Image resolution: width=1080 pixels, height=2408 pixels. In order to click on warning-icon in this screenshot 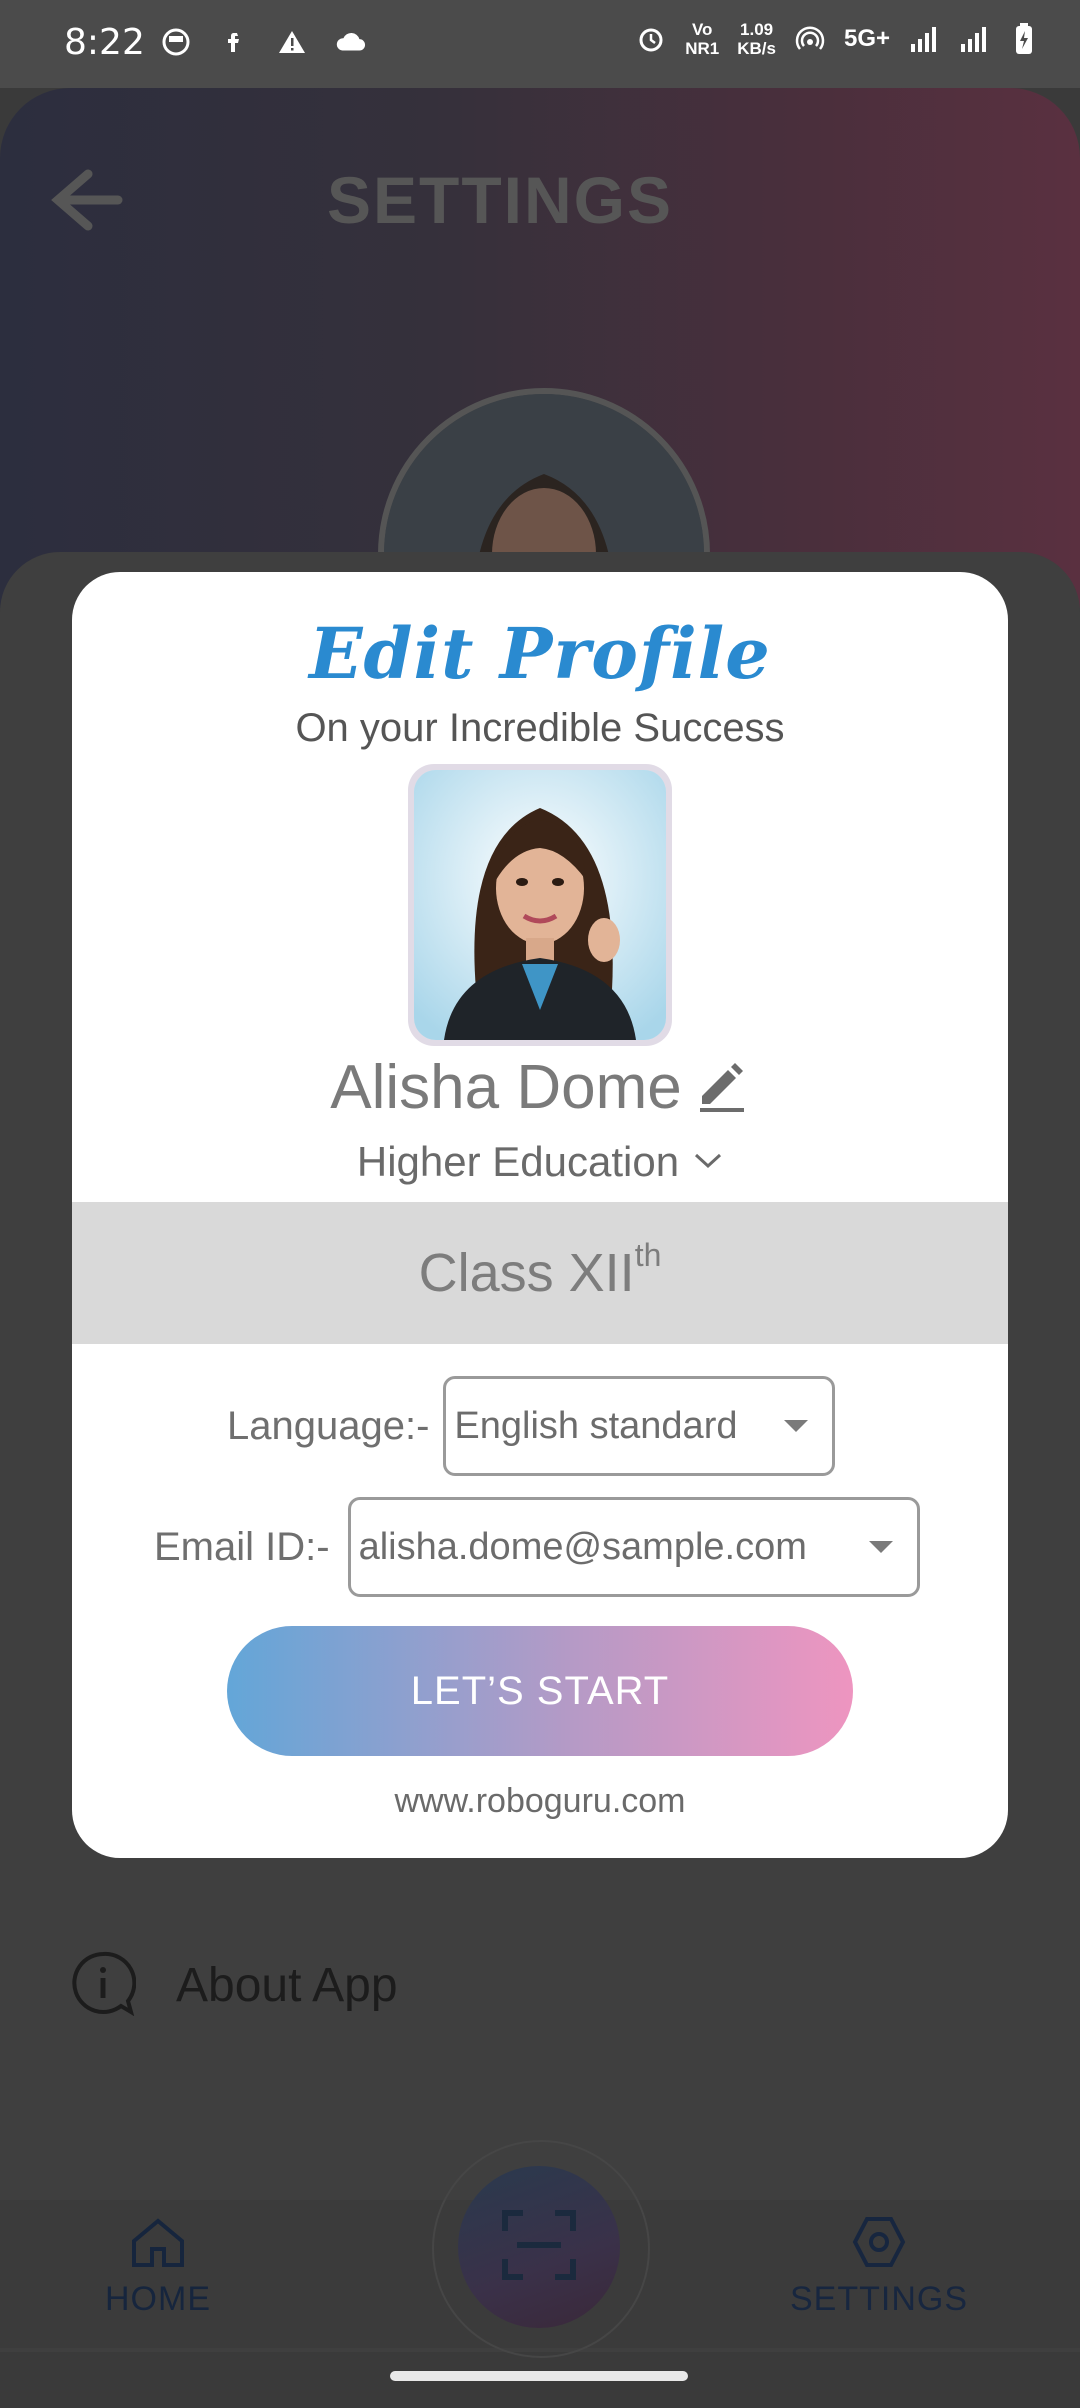, I will do `click(292, 42)`.